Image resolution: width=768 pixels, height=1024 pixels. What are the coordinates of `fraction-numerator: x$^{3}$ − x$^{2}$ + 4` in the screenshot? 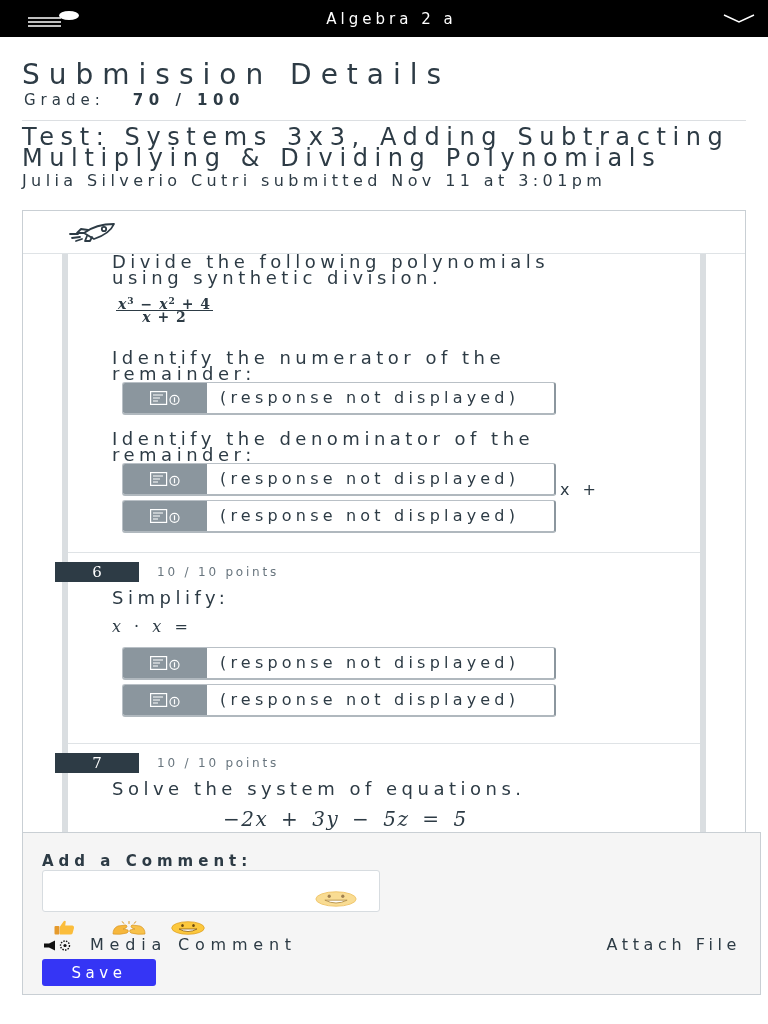 It's located at (165, 304).